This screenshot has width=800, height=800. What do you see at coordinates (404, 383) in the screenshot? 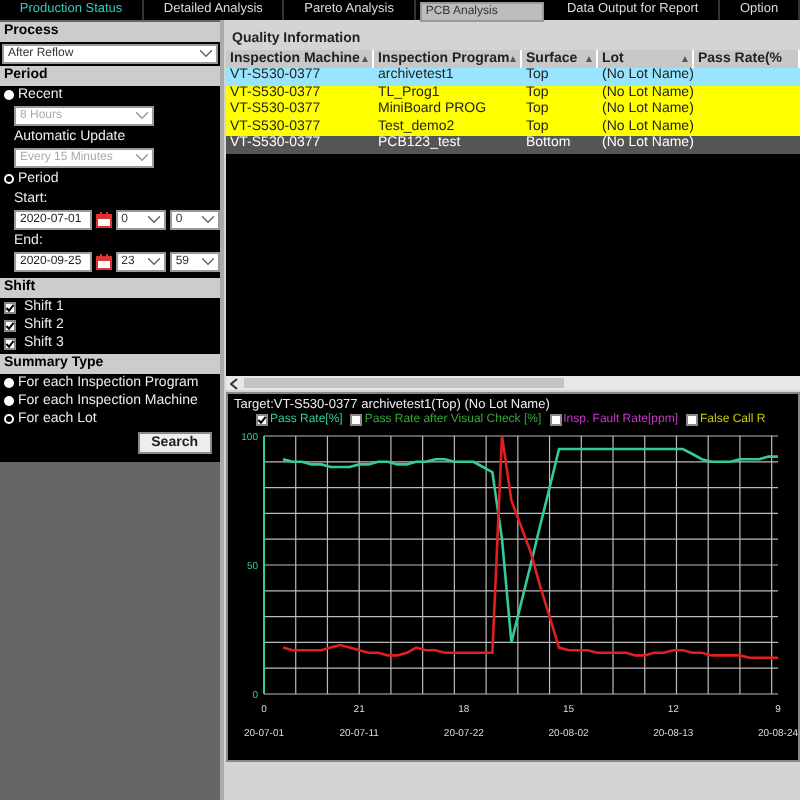
I see `scrollbar-thumb` at bounding box center [404, 383].